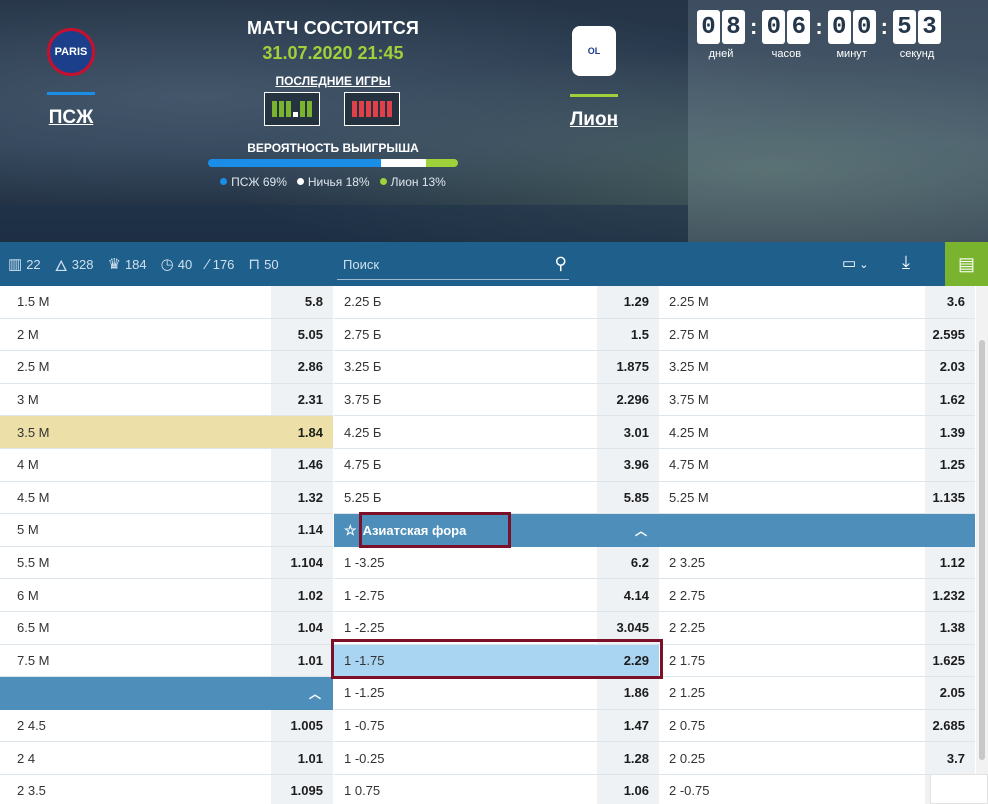 The image size is (988, 804). I want to click on bet-row: 1 0.75 1.06, so click(496, 789).